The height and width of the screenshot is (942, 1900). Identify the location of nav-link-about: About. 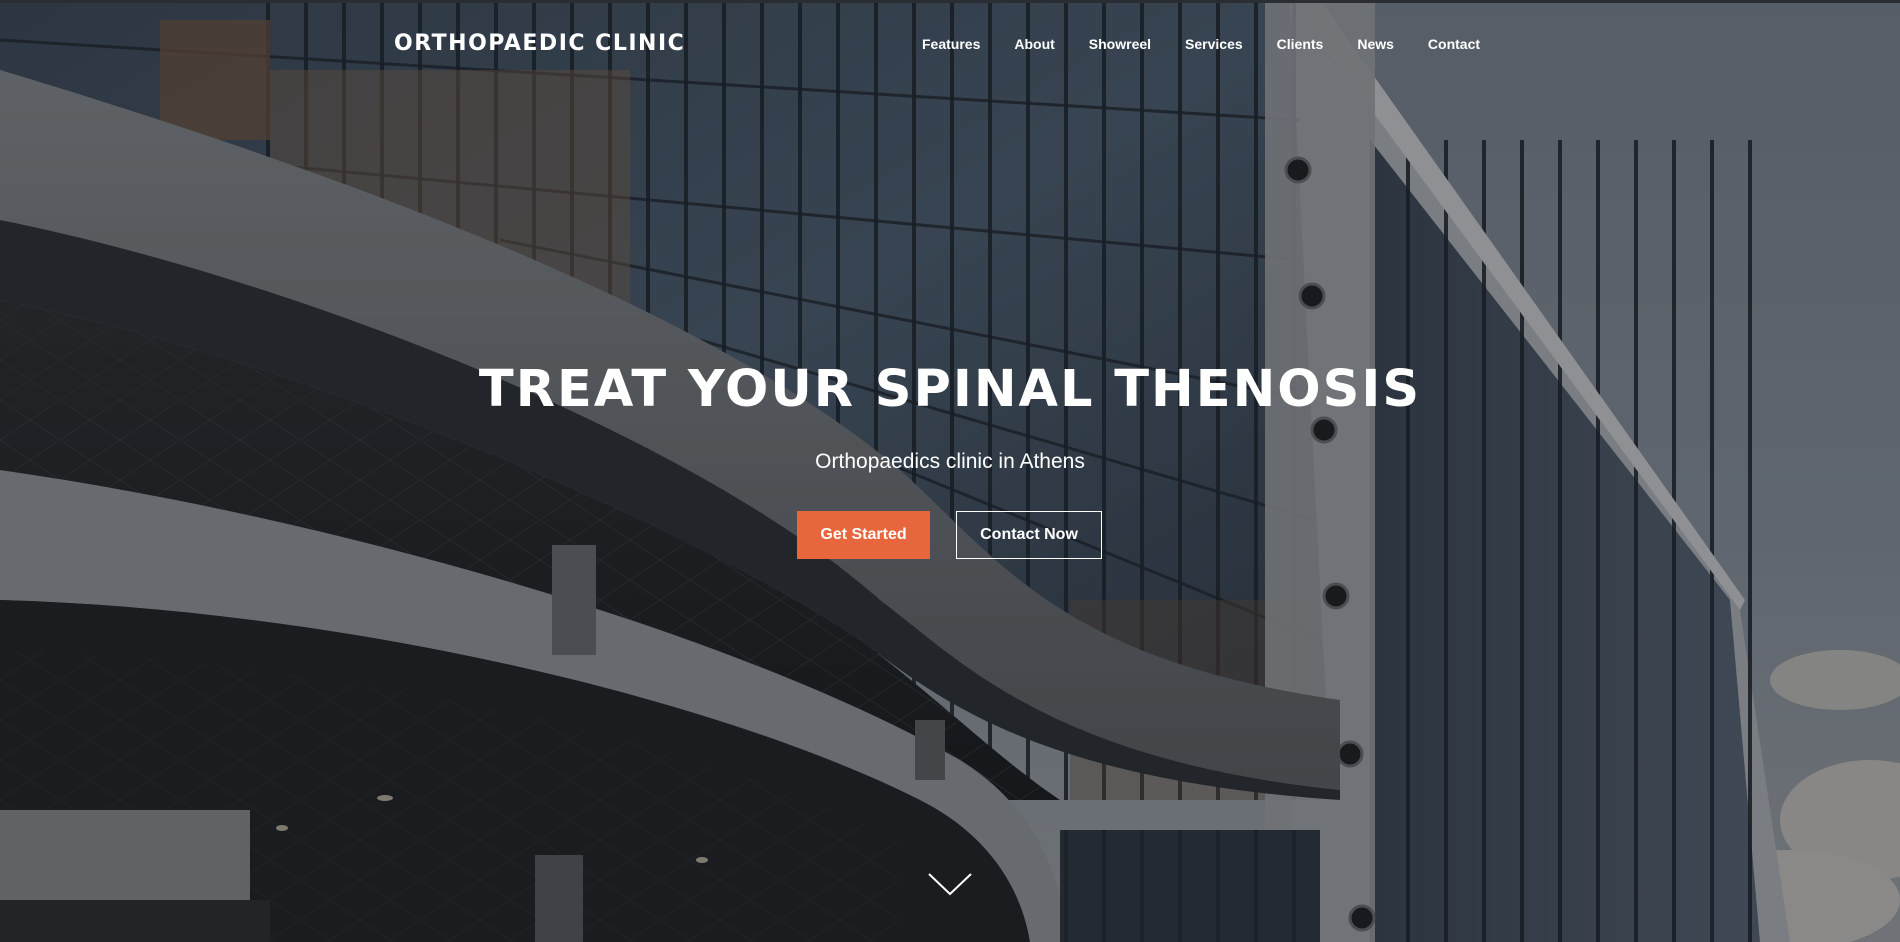
(1034, 44).